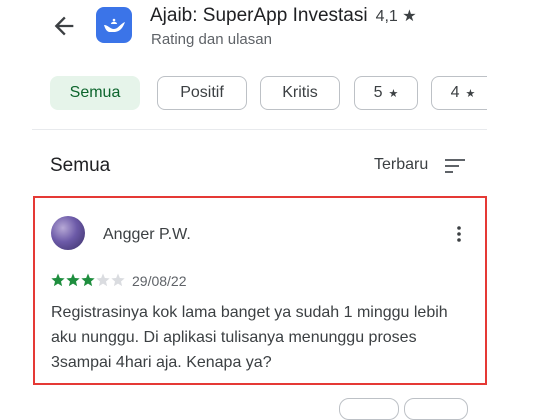  What do you see at coordinates (159, 281) in the screenshot?
I see `review-date: 29/08/22` at bounding box center [159, 281].